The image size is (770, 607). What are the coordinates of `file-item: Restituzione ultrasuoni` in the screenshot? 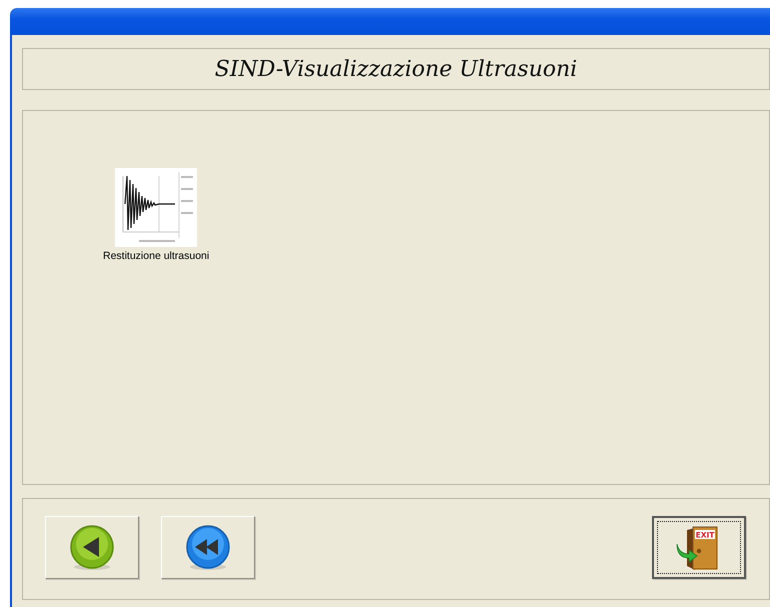 It's located at (156, 215).